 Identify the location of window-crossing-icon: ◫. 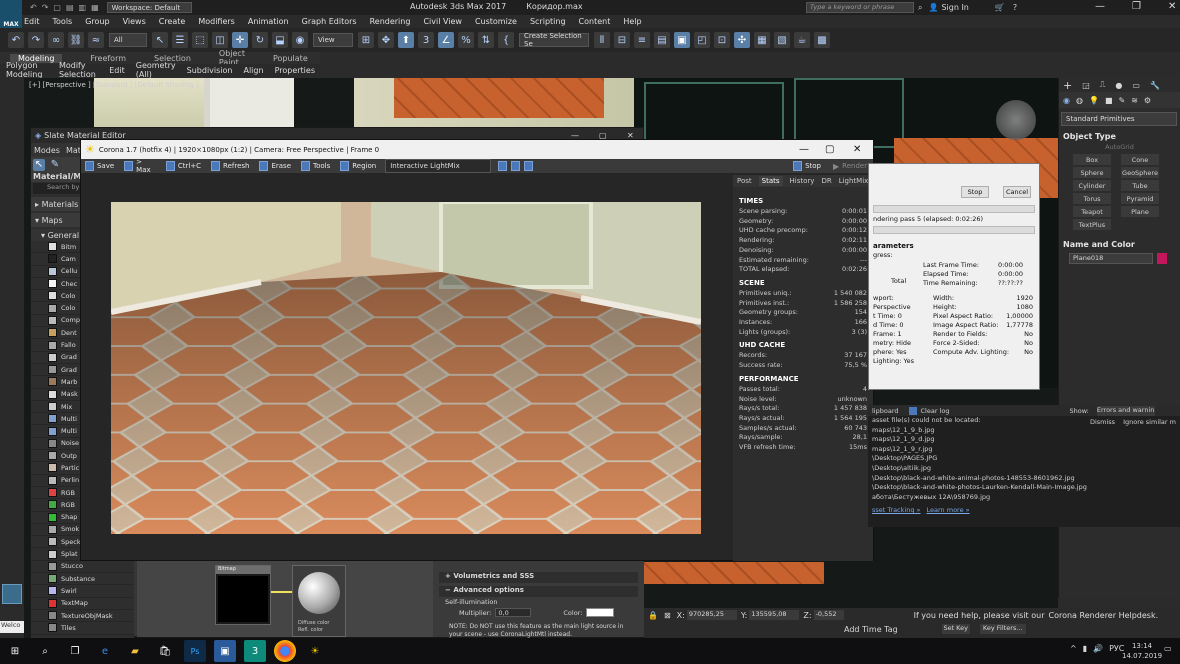
(220, 40).